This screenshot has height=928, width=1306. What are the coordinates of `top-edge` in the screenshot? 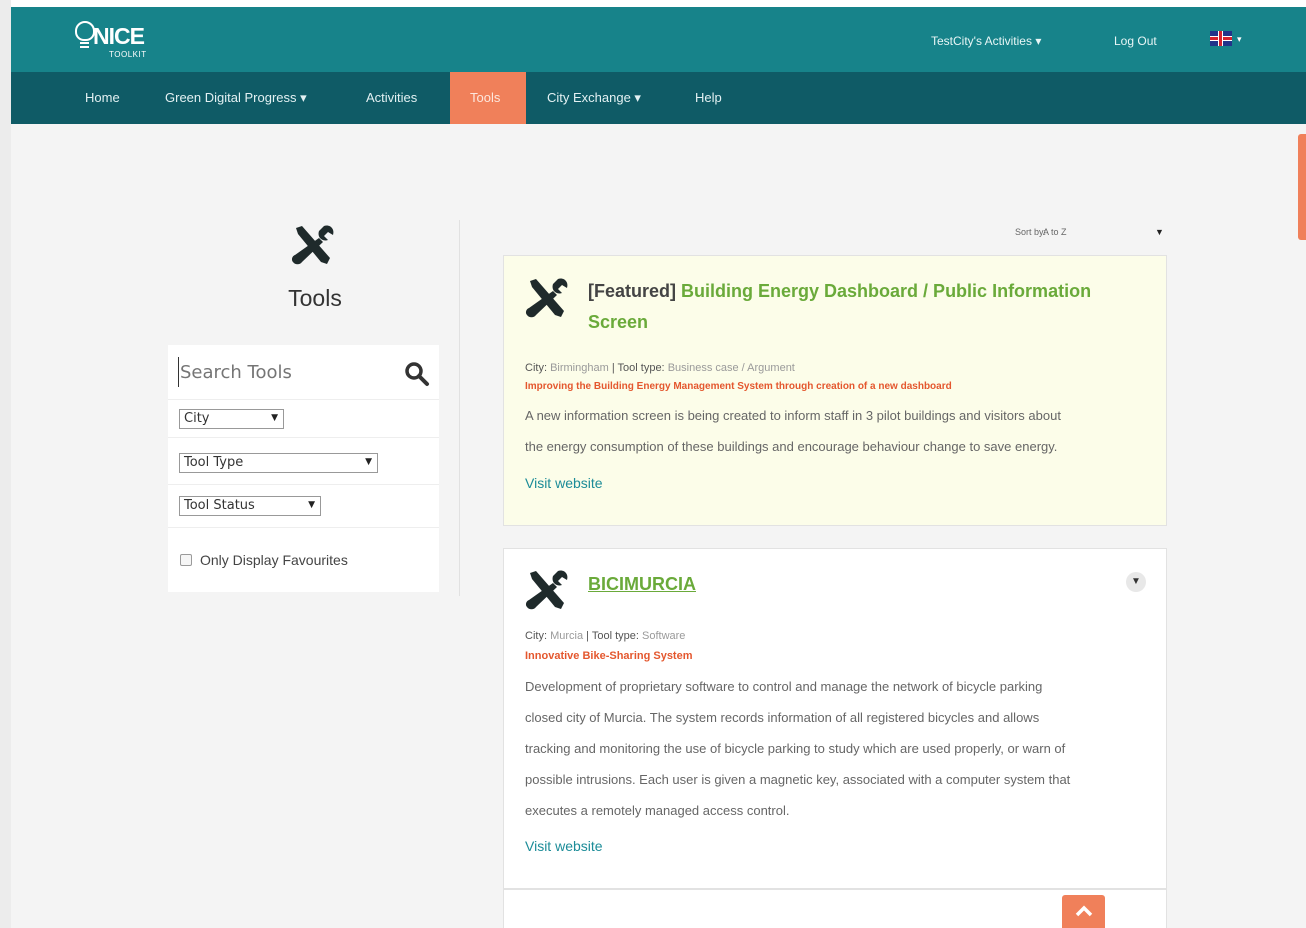 It's located at (658, 3).